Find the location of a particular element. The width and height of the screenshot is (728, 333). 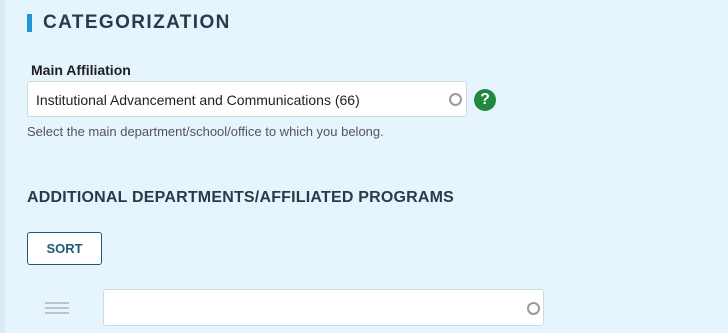

section-title: CATEGORIZATION is located at coordinates (137, 22).